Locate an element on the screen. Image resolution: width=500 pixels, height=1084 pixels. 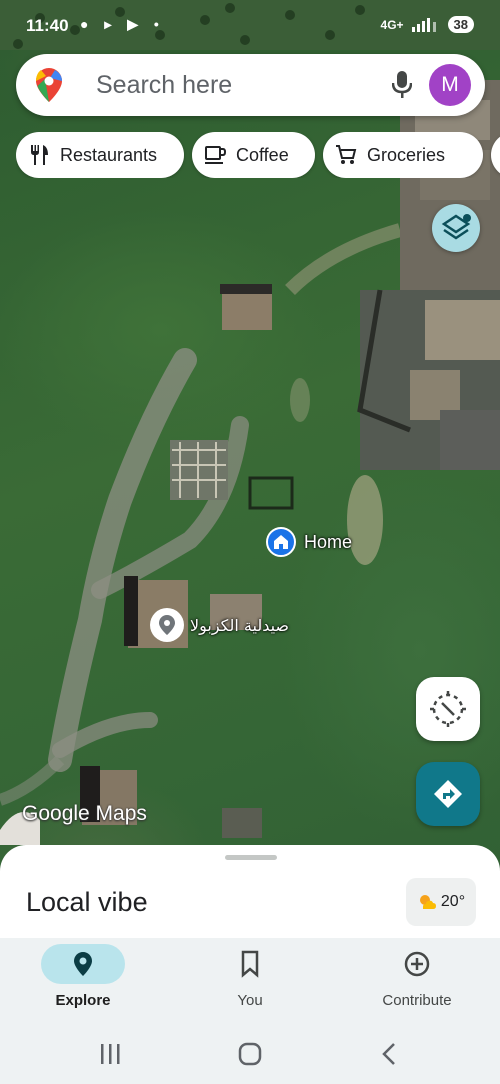
plus-circle-icon is located at coordinates (417, 964).